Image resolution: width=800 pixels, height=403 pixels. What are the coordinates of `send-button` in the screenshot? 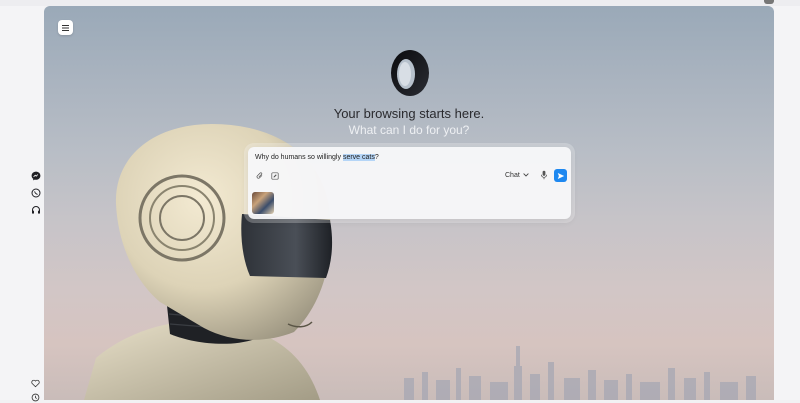 It's located at (560, 175).